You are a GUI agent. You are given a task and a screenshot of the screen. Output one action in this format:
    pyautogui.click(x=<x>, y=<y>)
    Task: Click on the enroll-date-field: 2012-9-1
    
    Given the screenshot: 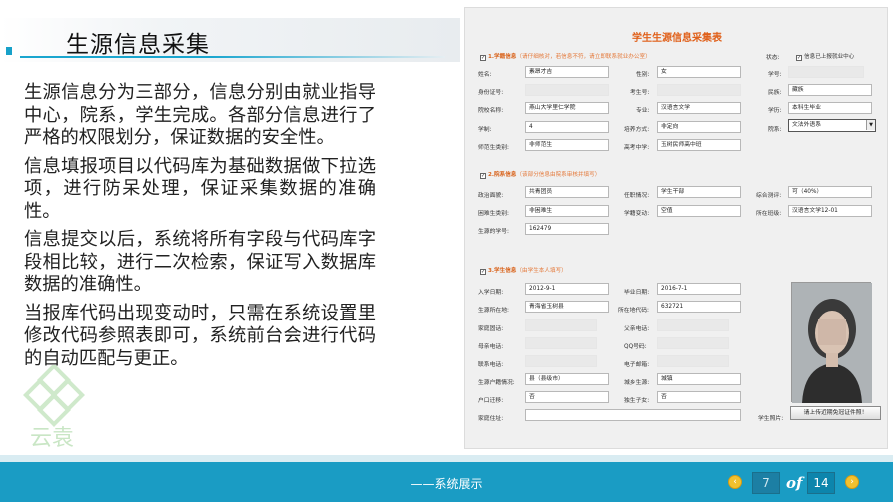 What is the action you would take?
    pyautogui.click(x=567, y=289)
    